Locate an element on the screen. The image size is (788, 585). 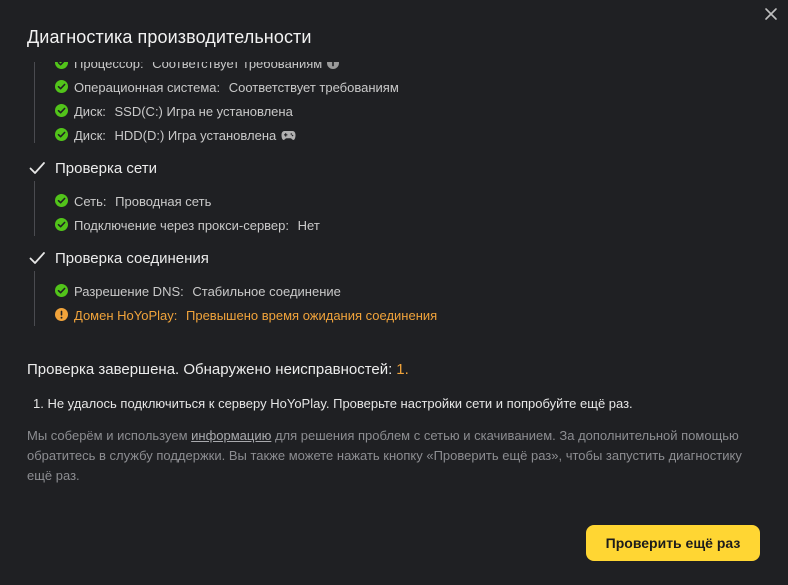
list-item-network: Сеть: Проводная сеть is located at coordinates (408, 201).